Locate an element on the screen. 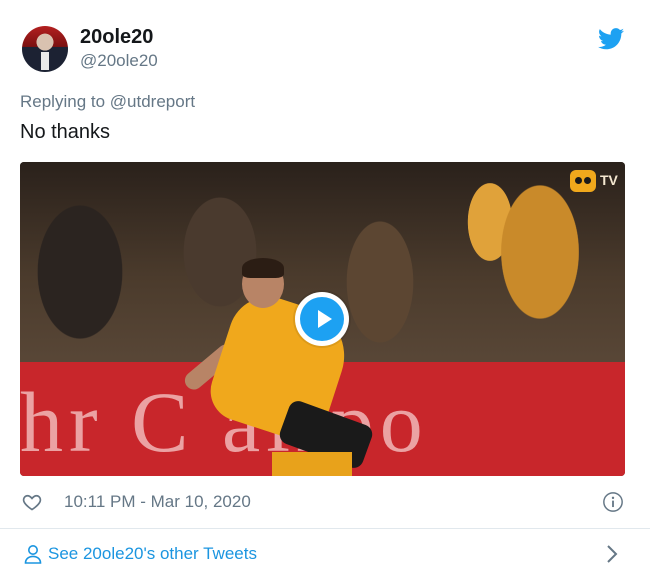 Image resolution: width=650 pixels, height=580 pixels. channel-logo-text: TV is located at coordinates (609, 180).